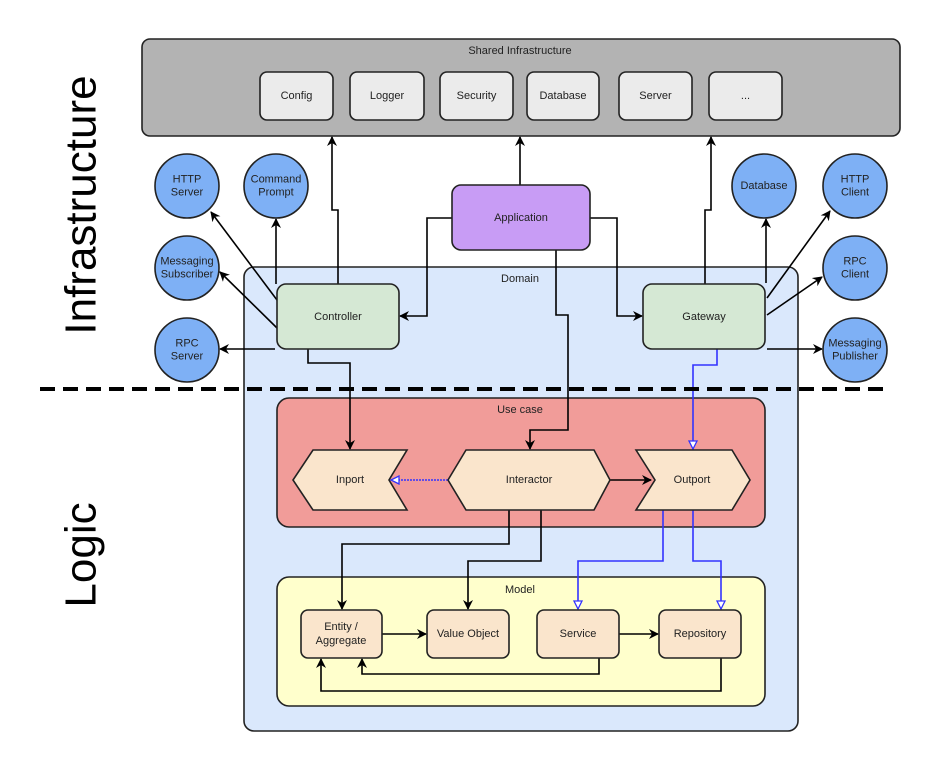 The image size is (939, 771). I want to click on controller-node: Controller, so click(338, 316).